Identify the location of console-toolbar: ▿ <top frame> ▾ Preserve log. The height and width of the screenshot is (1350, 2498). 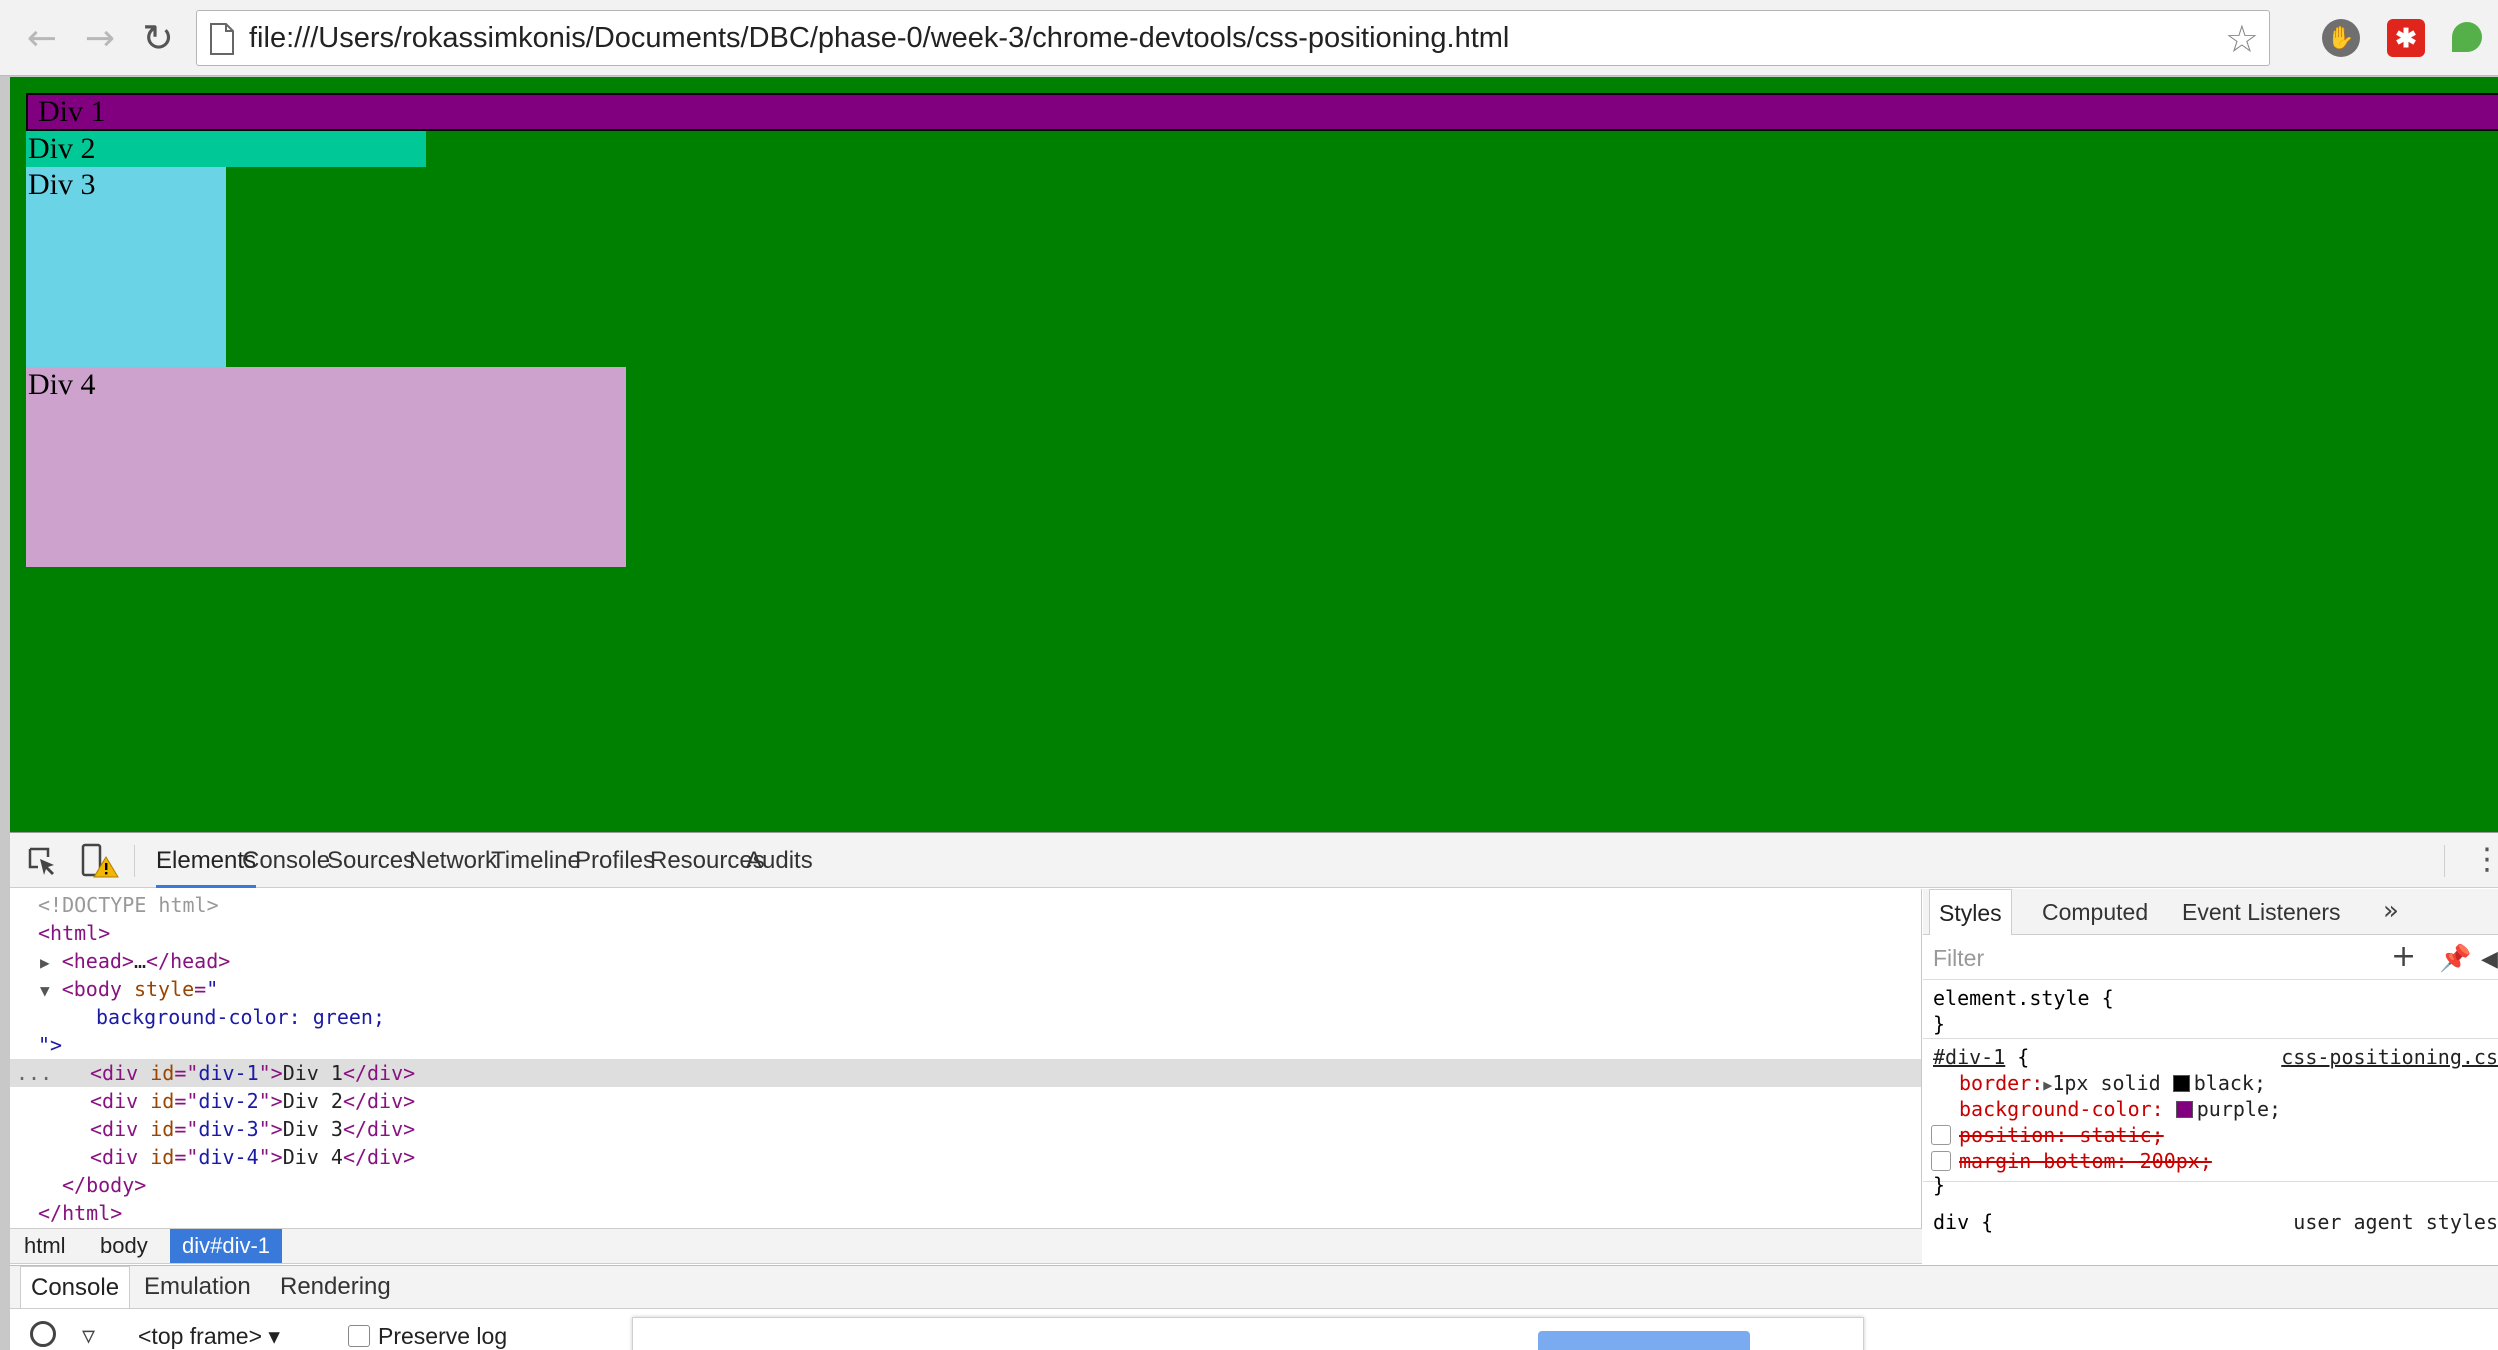
(1254, 1329).